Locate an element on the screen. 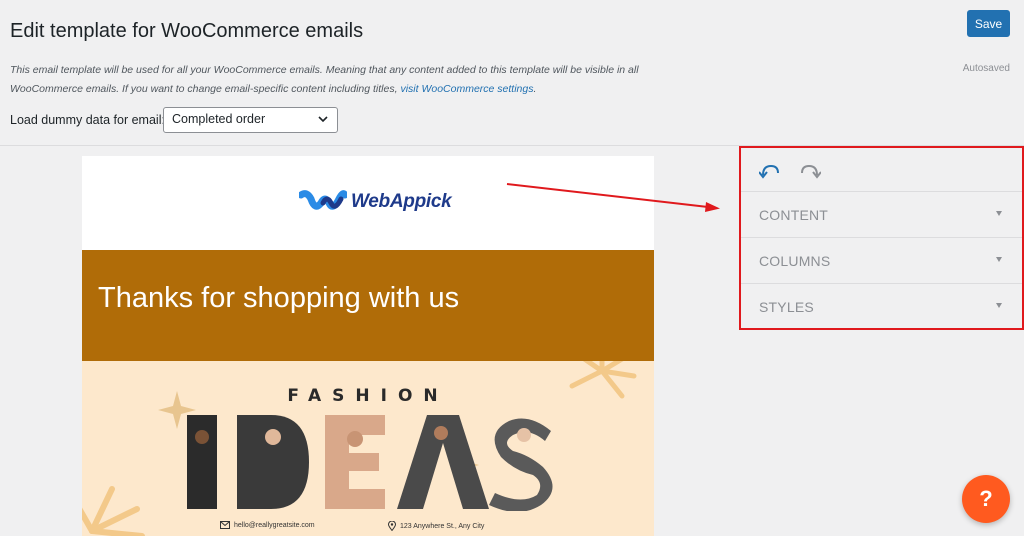  contact-email: hello@reallygreatsite.com is located at coordinates (267, 525).